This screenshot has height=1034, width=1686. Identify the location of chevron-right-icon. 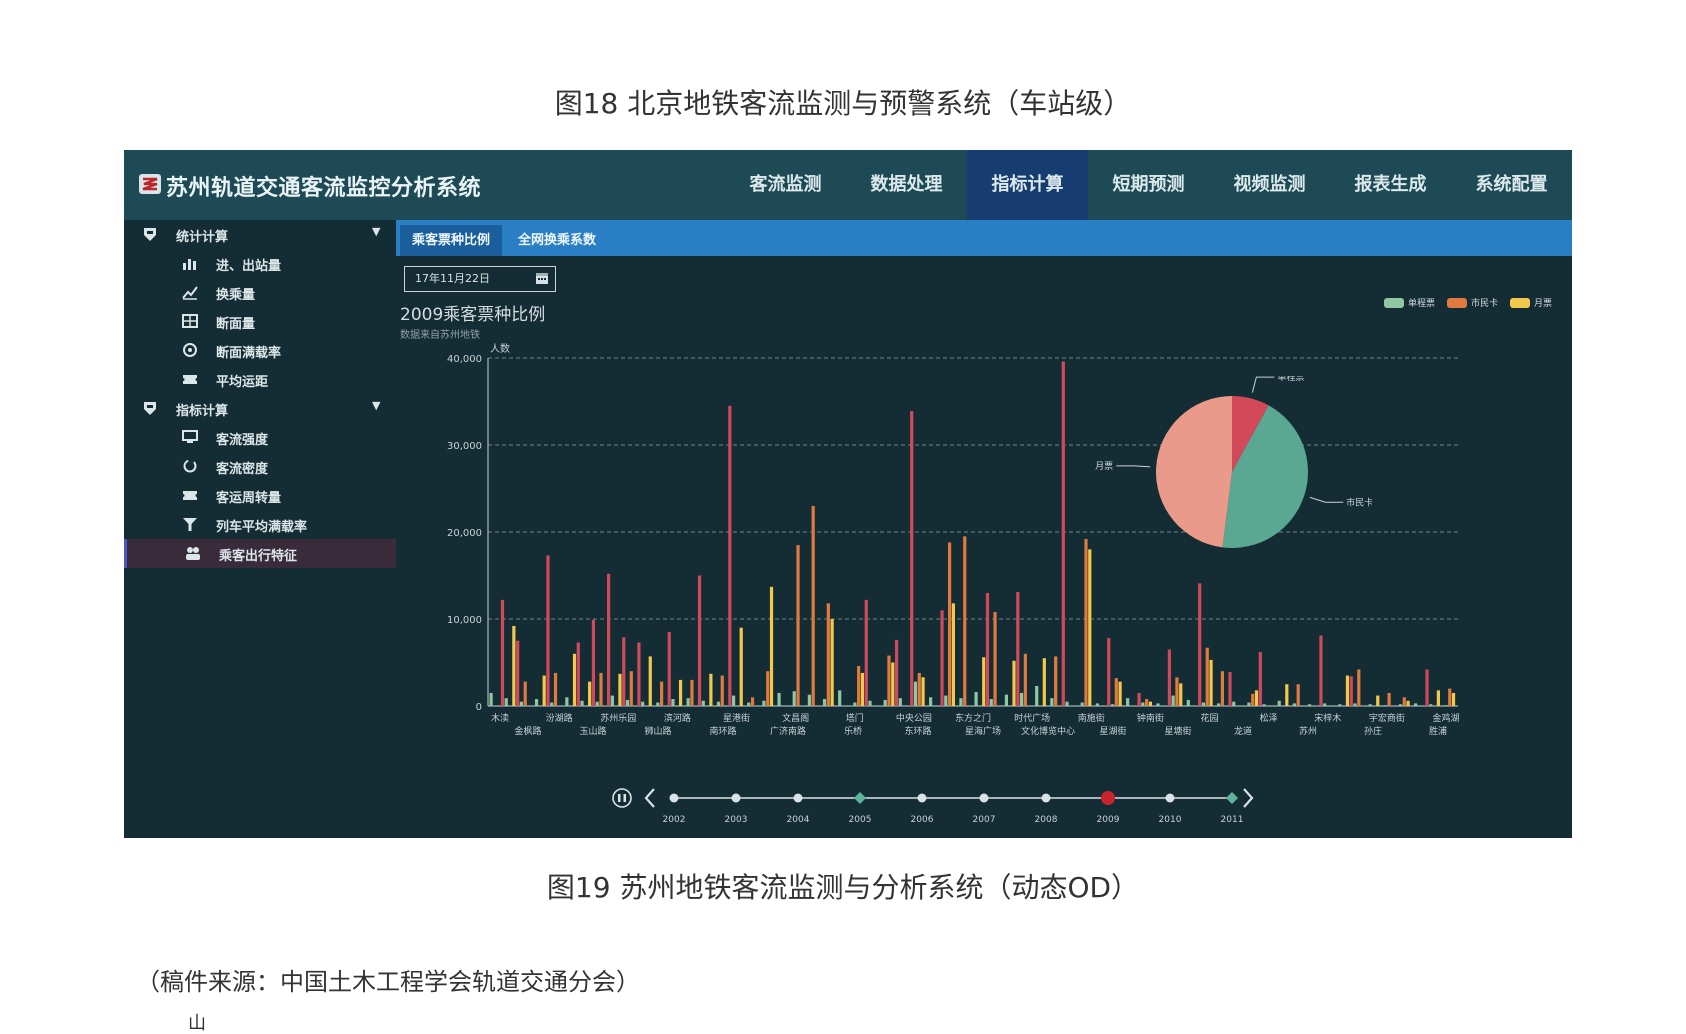
(1248, 798).